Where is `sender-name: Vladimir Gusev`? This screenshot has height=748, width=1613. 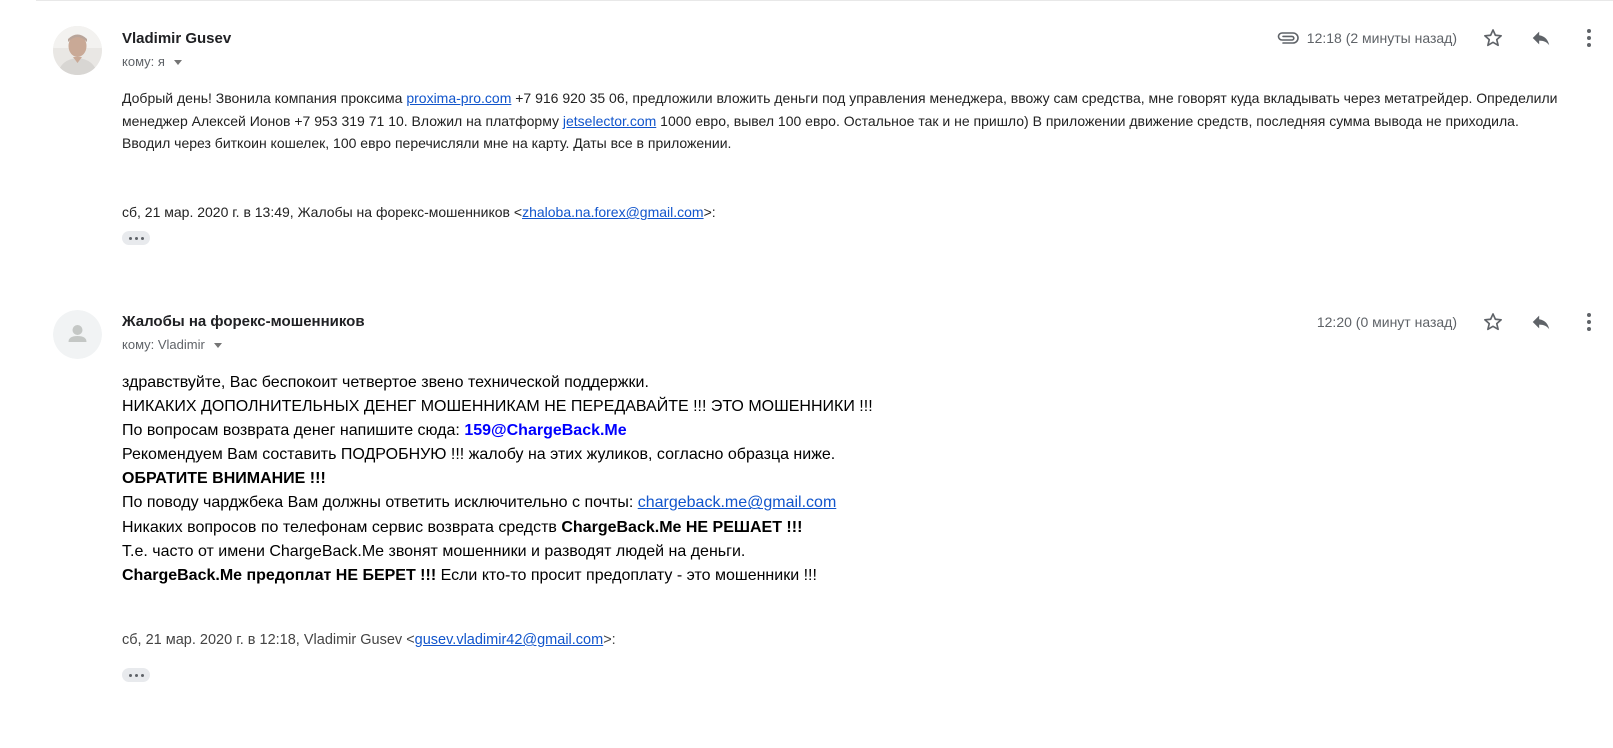 sender-name: Vladimir Gusev is located at coordinates (176, 38).